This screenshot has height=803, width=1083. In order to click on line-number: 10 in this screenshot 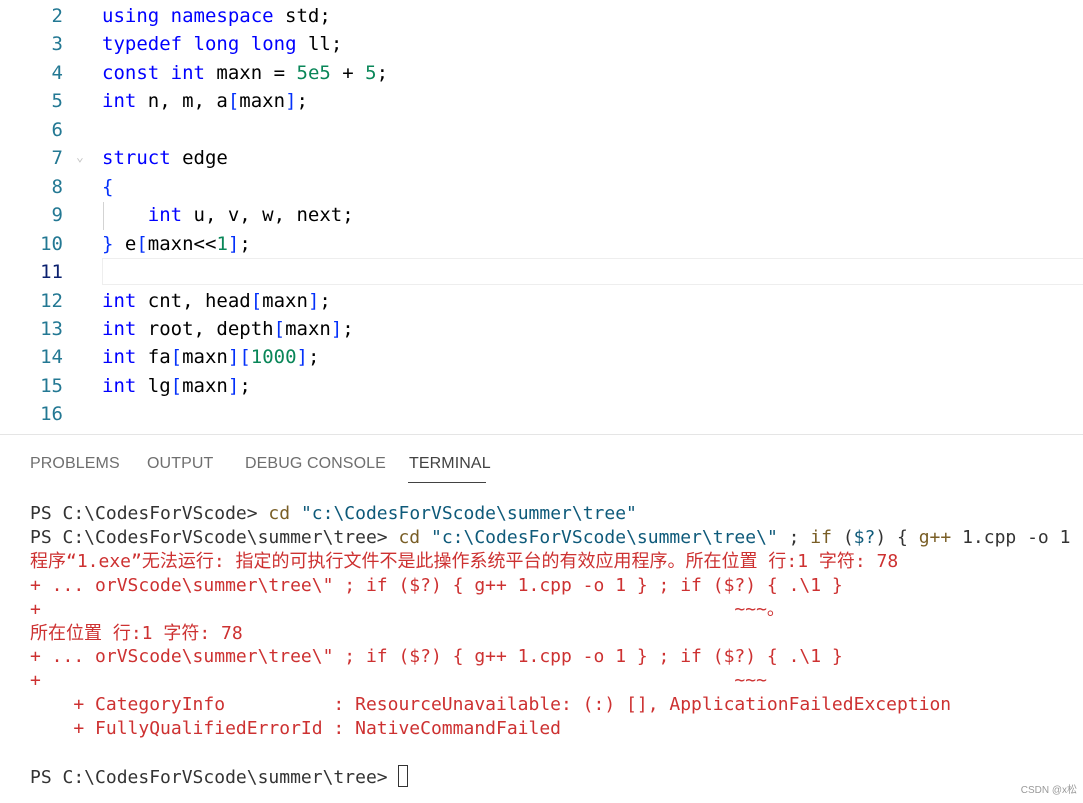, I will do `click(51, 243)`.